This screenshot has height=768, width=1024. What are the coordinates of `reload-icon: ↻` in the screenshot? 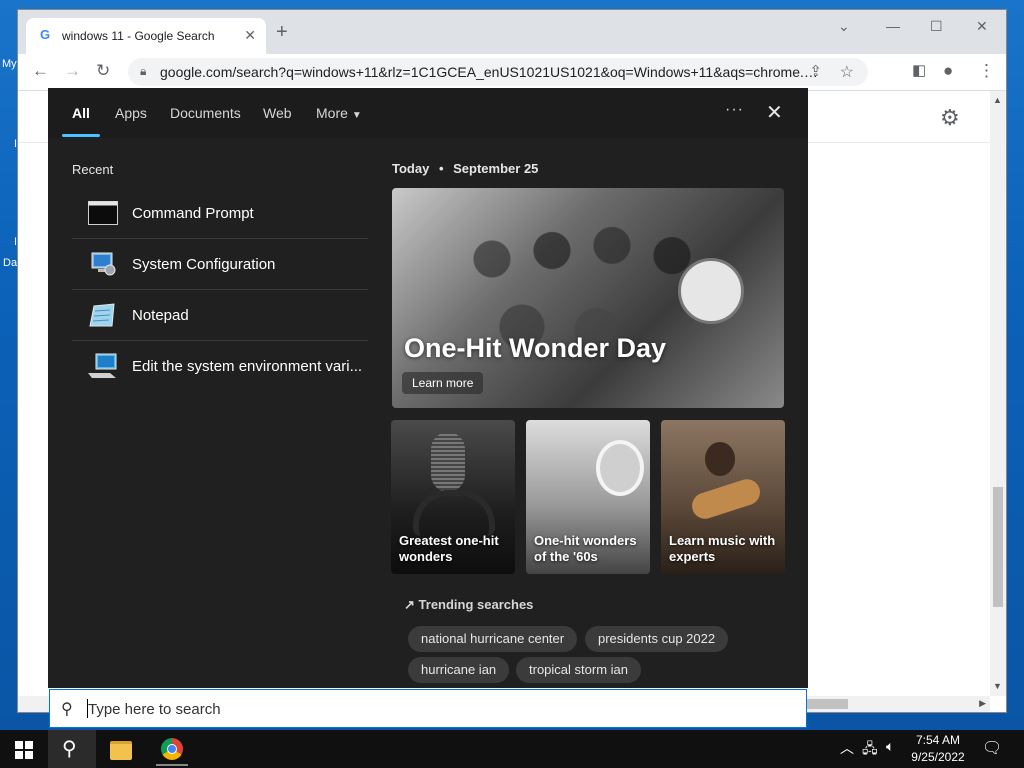 It's located at (103, 71).